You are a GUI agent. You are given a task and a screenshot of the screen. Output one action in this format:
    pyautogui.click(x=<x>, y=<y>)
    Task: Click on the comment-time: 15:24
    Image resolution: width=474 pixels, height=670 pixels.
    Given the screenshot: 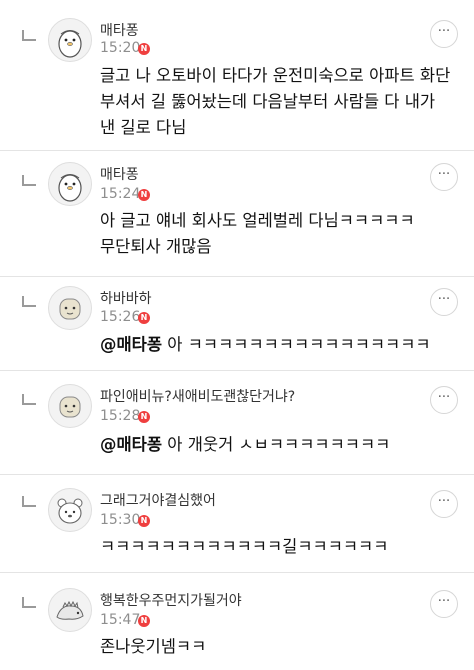 What is the action you would take?
    pyautogui.click(x=120, y=194)
    